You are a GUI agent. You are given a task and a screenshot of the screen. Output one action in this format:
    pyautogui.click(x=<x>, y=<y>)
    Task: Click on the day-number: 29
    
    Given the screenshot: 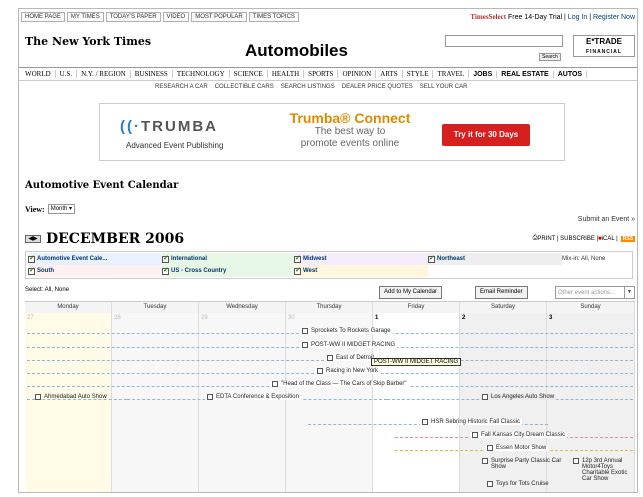 What is the action you would take?
    pyautogui.click(x=204, y=318)
    